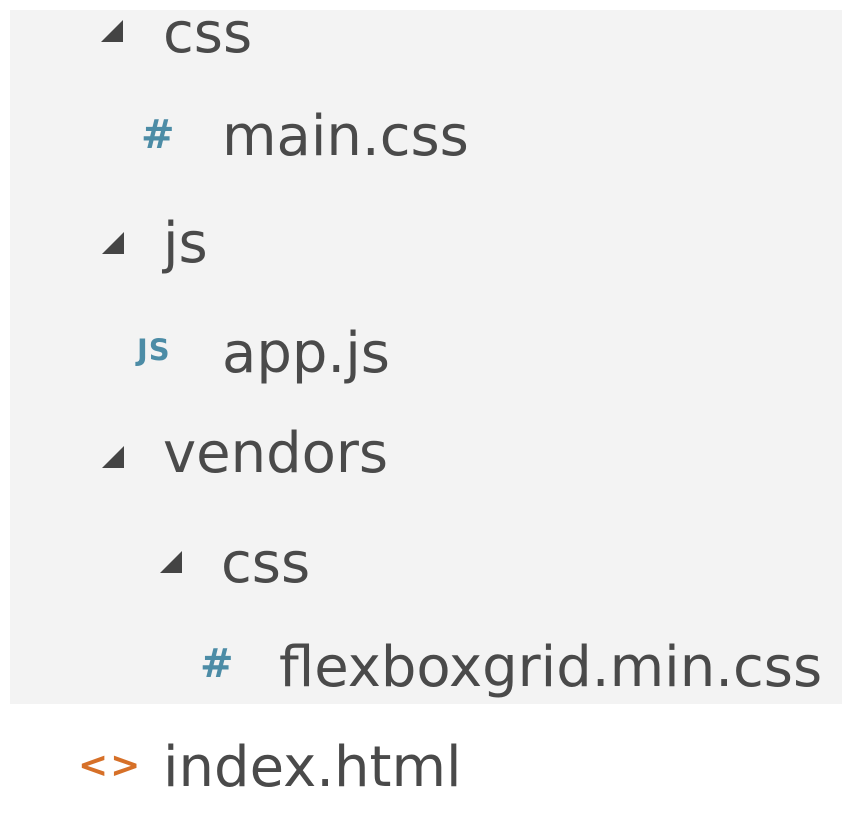  Describe the element at coordinates (185, 243) in the screenshot. I see `tree-item-label: js` at that location.